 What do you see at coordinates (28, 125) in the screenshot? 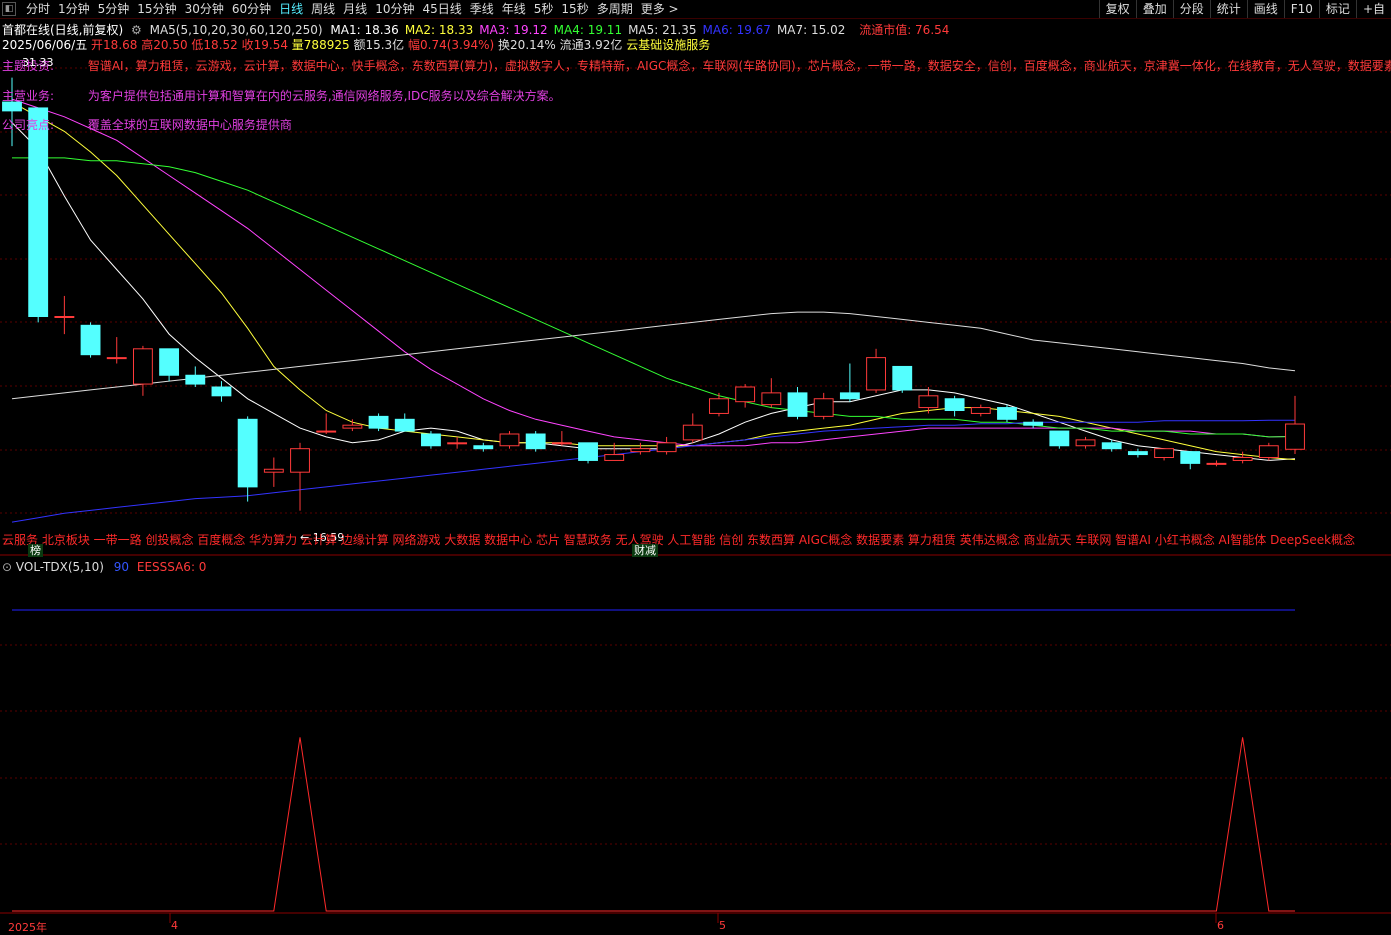
I see `profile-label: 公司亮点:` at bounding box center [28, 125].